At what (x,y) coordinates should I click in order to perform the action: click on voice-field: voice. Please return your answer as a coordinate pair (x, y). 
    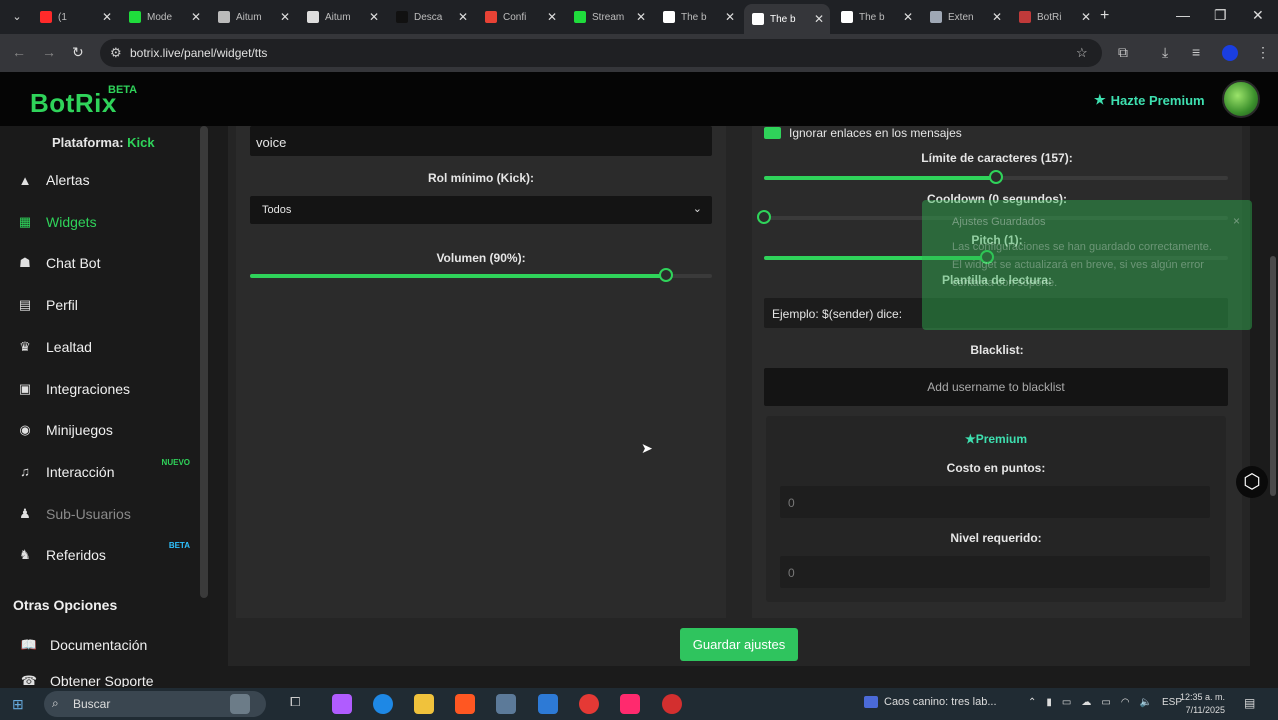
    Looking at the image, I should click on (481, 141).